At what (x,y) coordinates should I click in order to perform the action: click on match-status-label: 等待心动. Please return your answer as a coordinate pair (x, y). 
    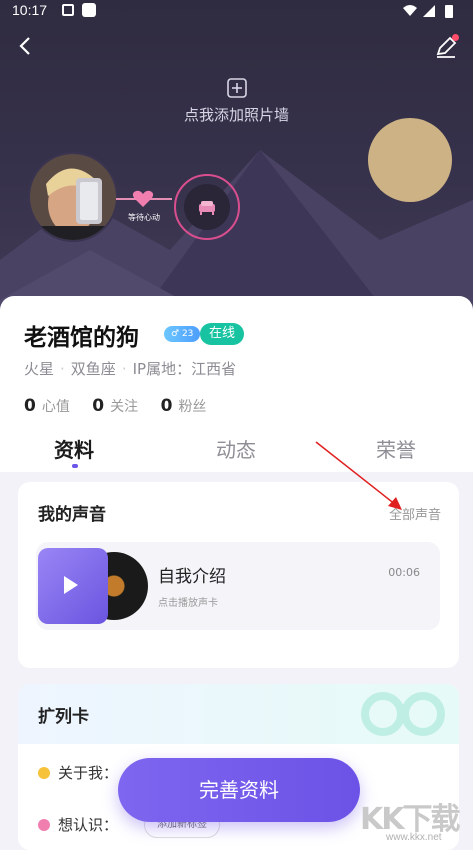
    Looking at the image, I should click on (144, 217).